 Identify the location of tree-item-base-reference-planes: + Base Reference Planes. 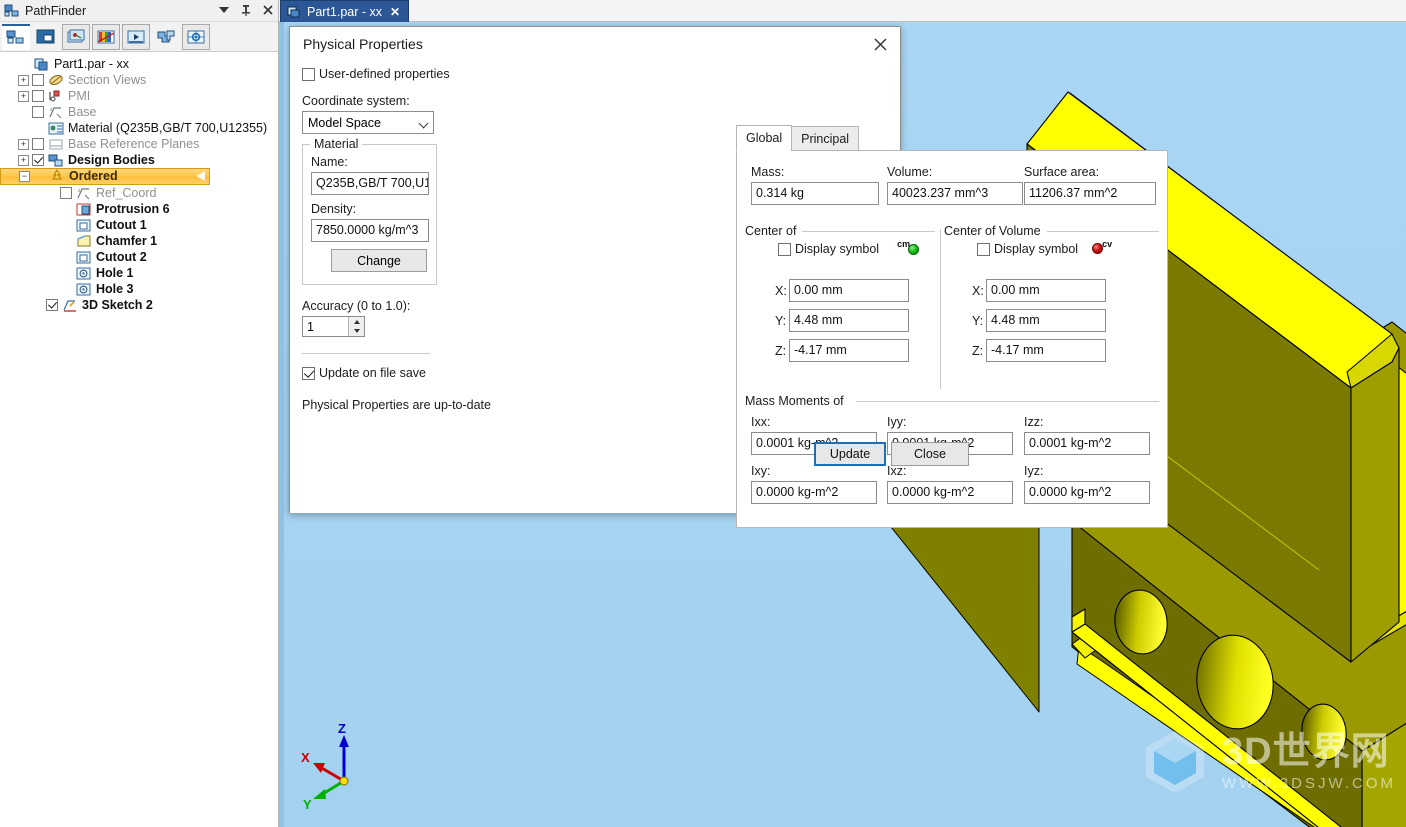
(139, 144).